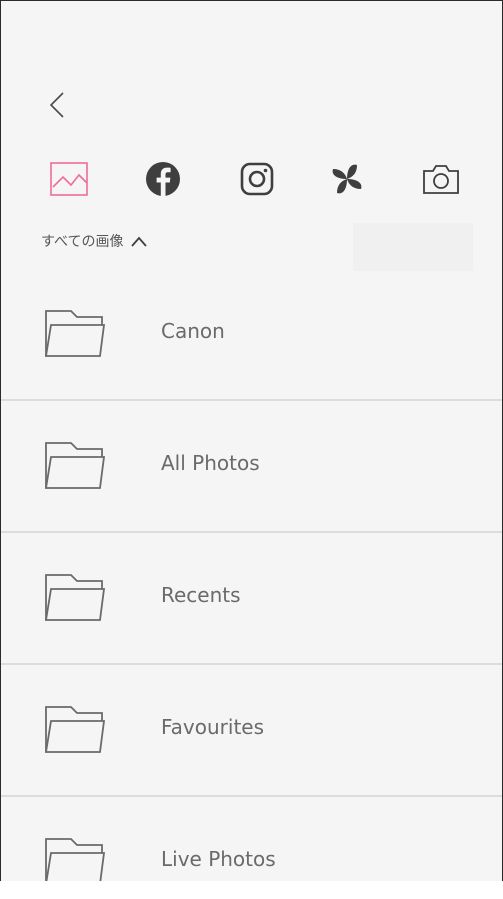  Describe the element at coordinates (251, 599) in the screenshot. I see `folder-row-recents: Recents` at that location.